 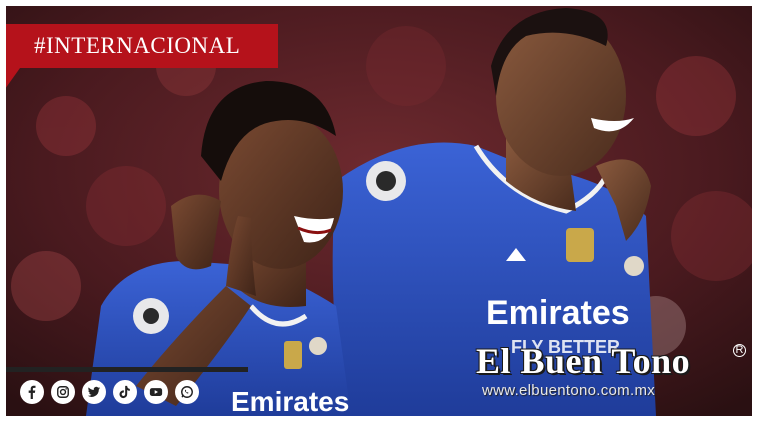 I want to click on category-tag-notch, so click(x=13, y=82).